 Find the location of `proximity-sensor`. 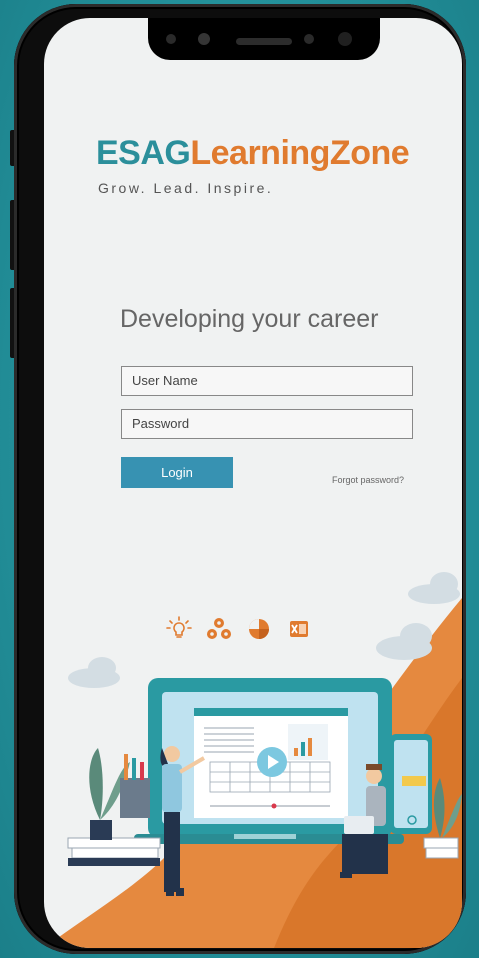

proximity-sensor is located at coordinates (309, 39).